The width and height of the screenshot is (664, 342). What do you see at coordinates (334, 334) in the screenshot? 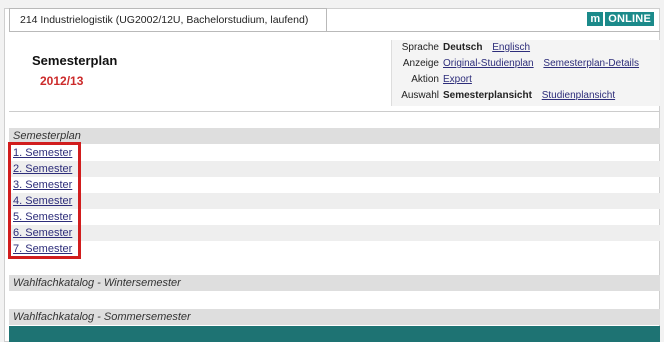
I see `bottom-bar` at bounding box center [334, 334].